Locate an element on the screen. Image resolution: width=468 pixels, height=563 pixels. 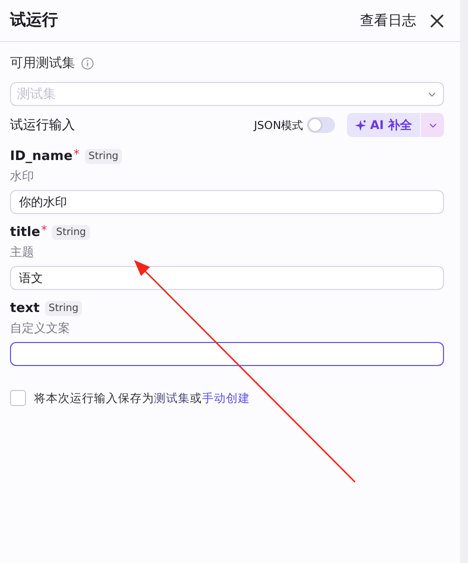
field-name: text is located at coordinates (25, 308).